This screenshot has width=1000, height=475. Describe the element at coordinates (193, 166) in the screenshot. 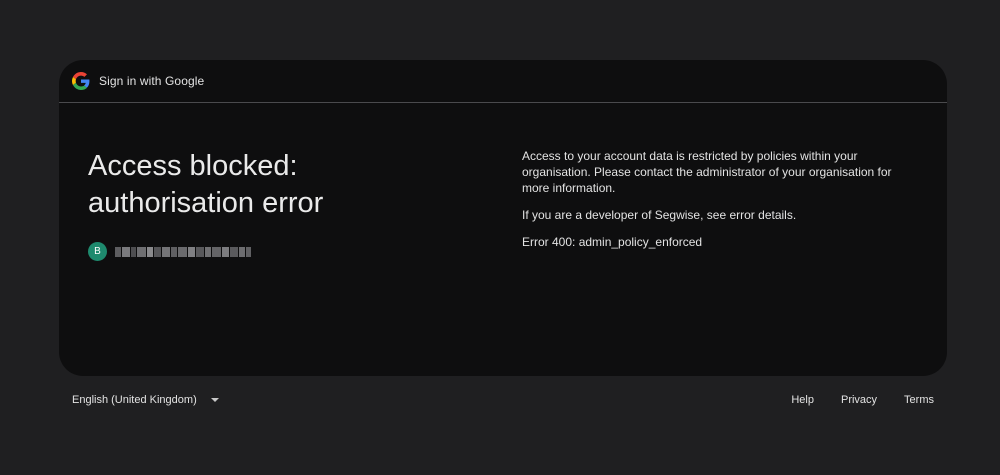

I see `page-title-line-1: Access blocked:` at that location.